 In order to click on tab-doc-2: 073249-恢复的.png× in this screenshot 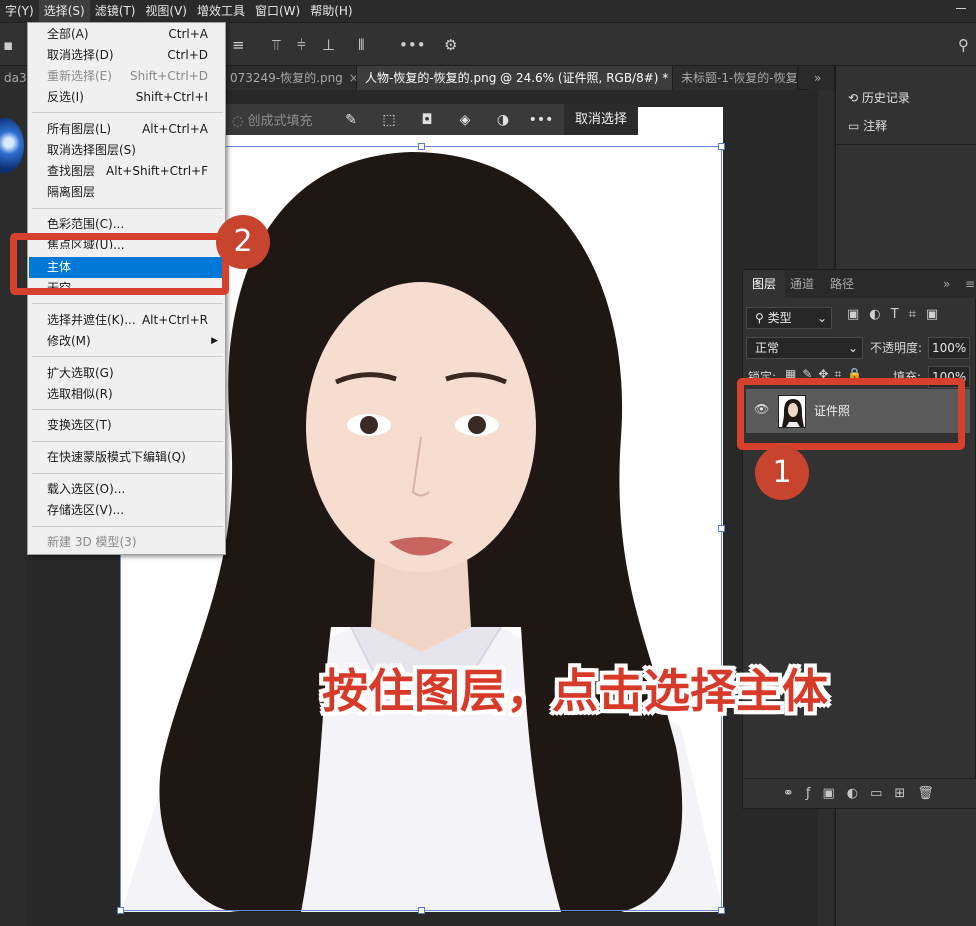, I will do `click(289, 78)`.